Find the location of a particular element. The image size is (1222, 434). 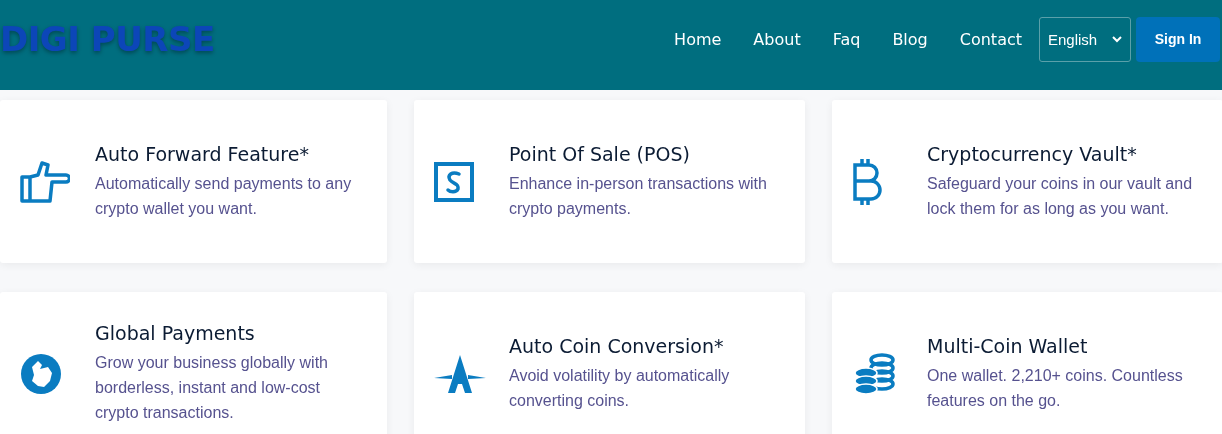

caret-icon is located at coordinates (1117, 39).